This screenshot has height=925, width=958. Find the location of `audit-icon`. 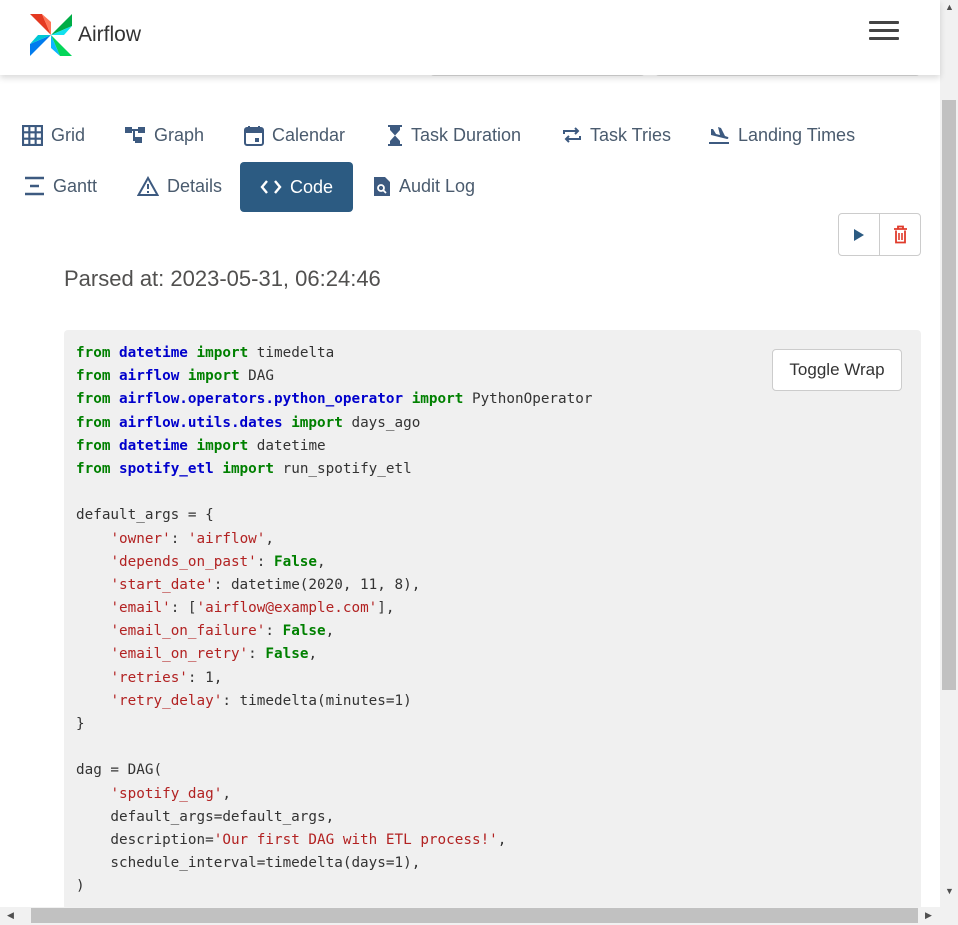

audit-icon is located at coordinates (382, 186).